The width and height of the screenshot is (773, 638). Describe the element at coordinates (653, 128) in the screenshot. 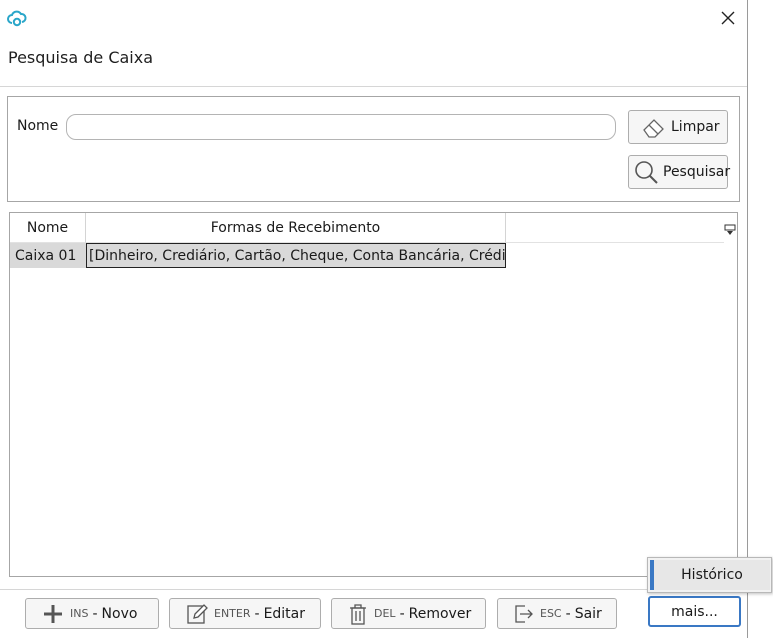

I see `eraser-icon` at that location.